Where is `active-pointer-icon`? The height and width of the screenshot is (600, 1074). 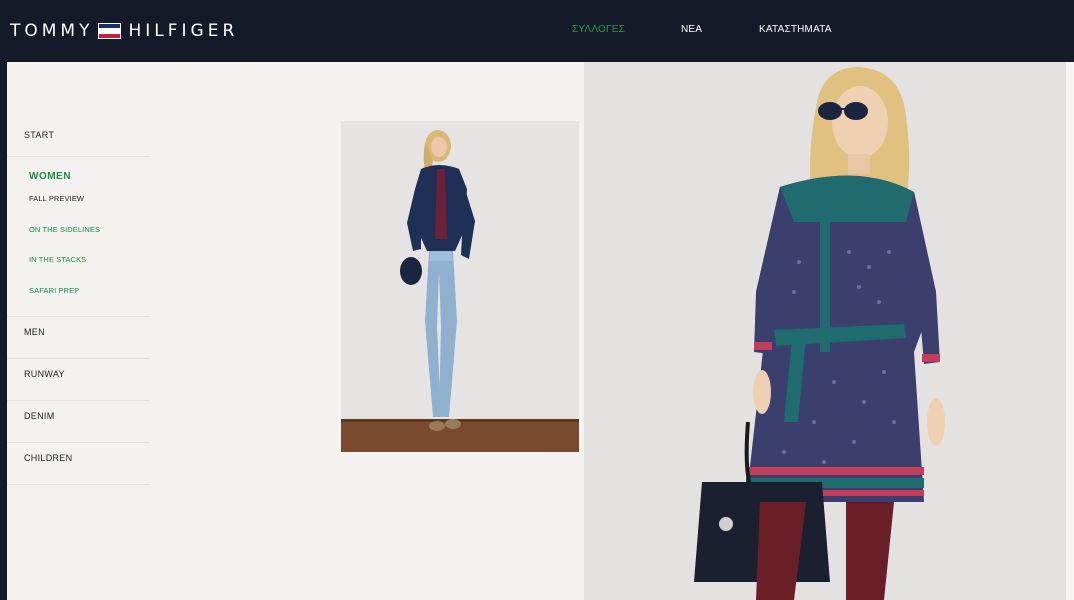 active-pointer-icon is located at coordinates (3, 199).